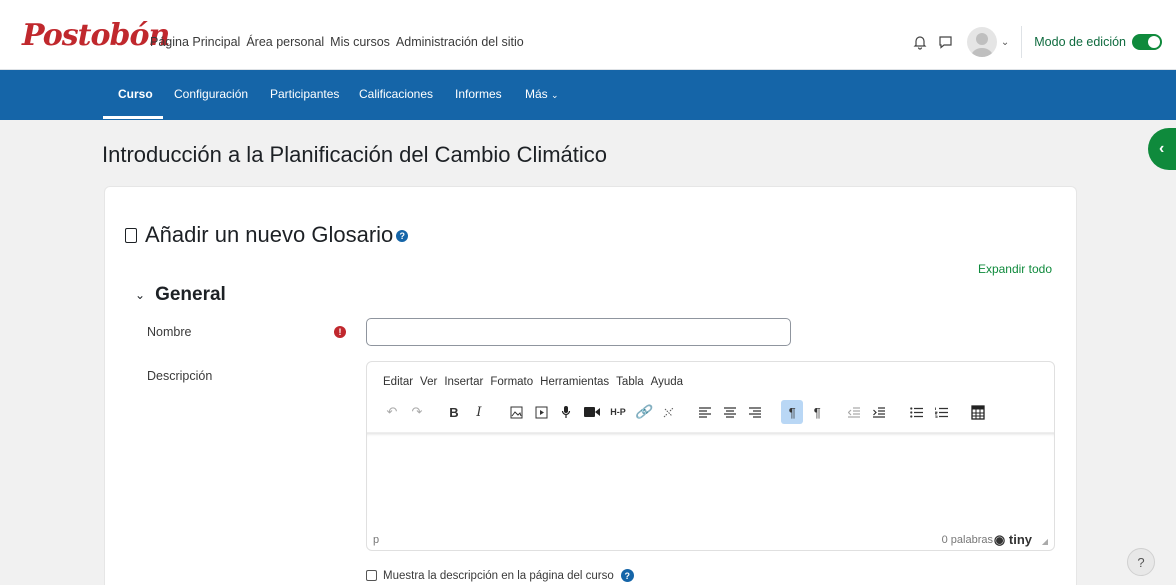  Describe the element at coordinates (96, 35) in the screenshot. I see `site-logo: Postobón` at that location.